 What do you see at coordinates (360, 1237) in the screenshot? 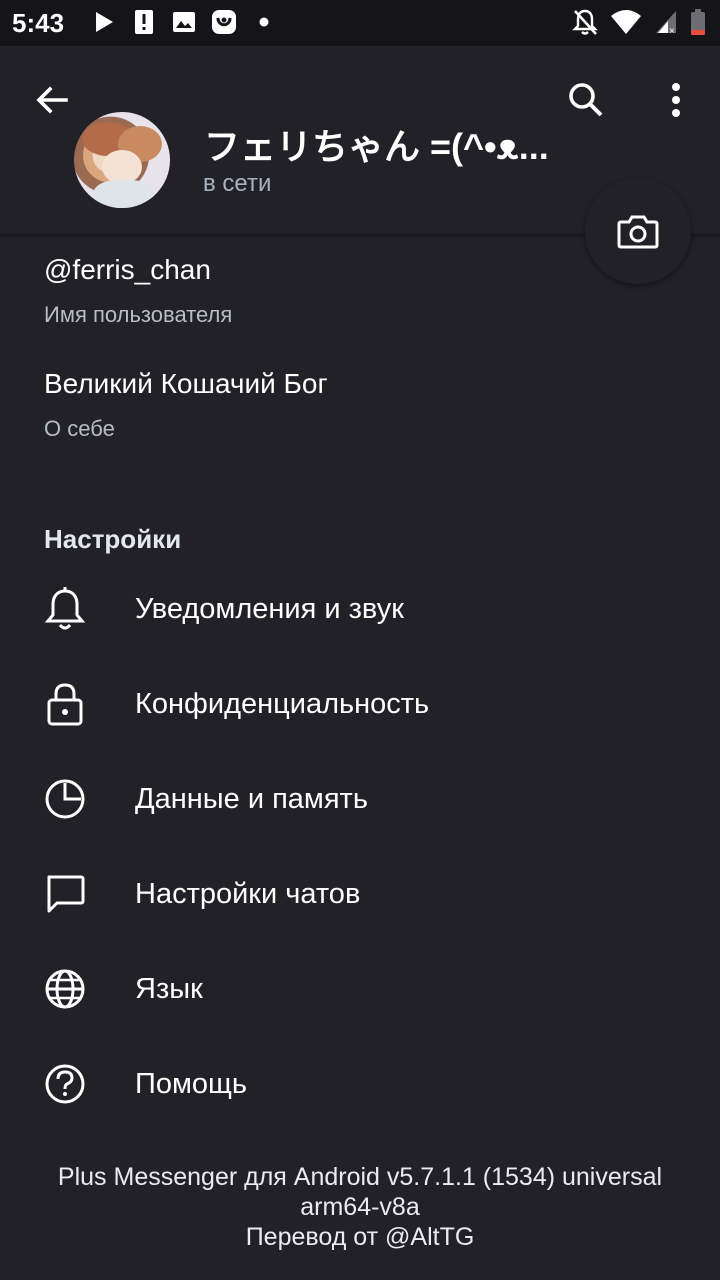
I see `translation-credit: Перевод от @AltTG` at bounding box center [360, 1237].